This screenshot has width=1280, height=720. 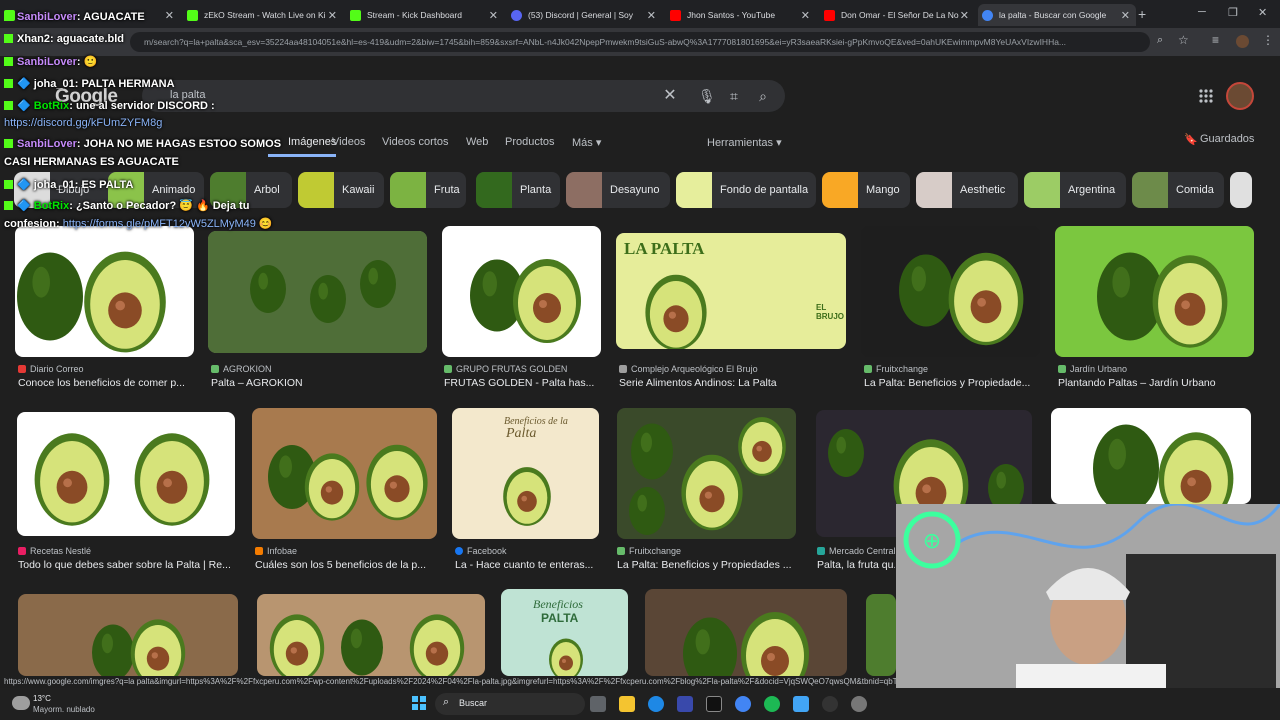 I want to click on store-icon, so click(x=685, y=704).